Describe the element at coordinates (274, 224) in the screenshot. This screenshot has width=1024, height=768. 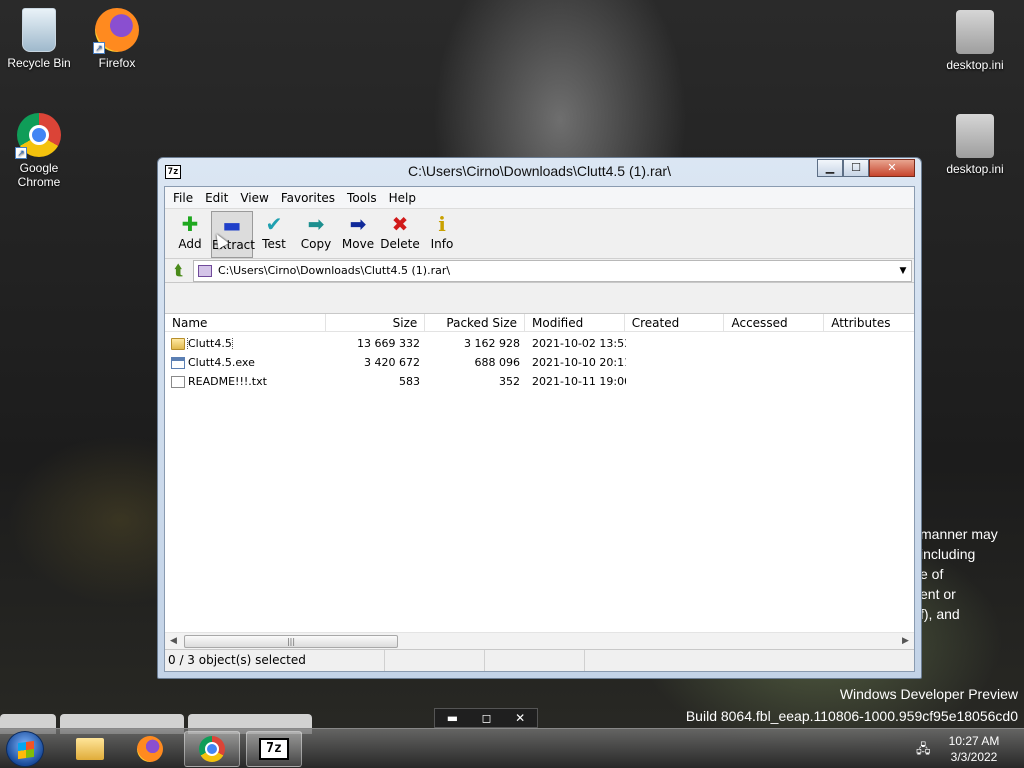
I see `check-icon: ✔` at that location.